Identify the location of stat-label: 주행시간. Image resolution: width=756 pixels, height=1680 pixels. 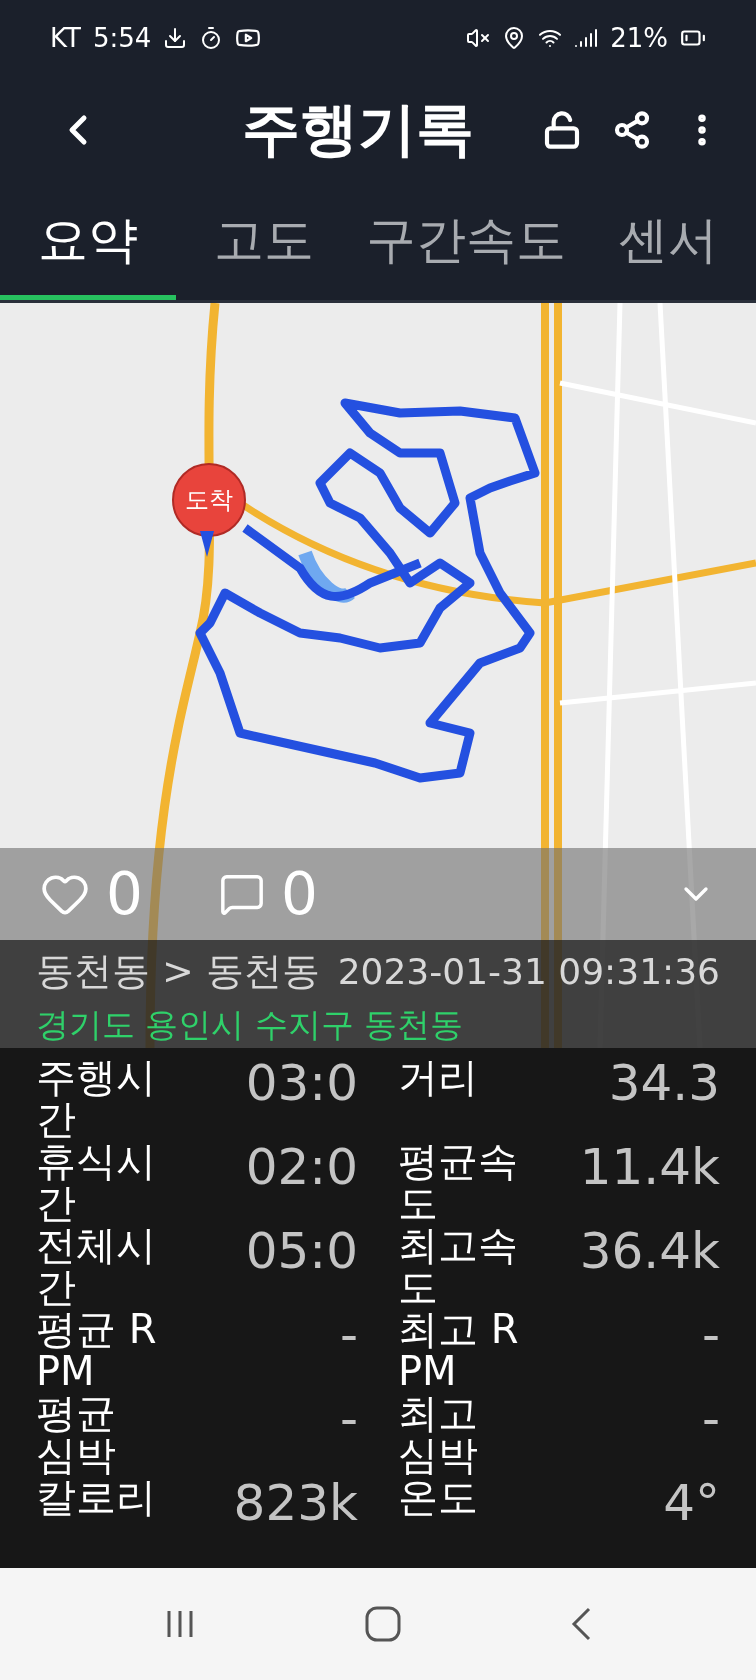
(96, 1098).